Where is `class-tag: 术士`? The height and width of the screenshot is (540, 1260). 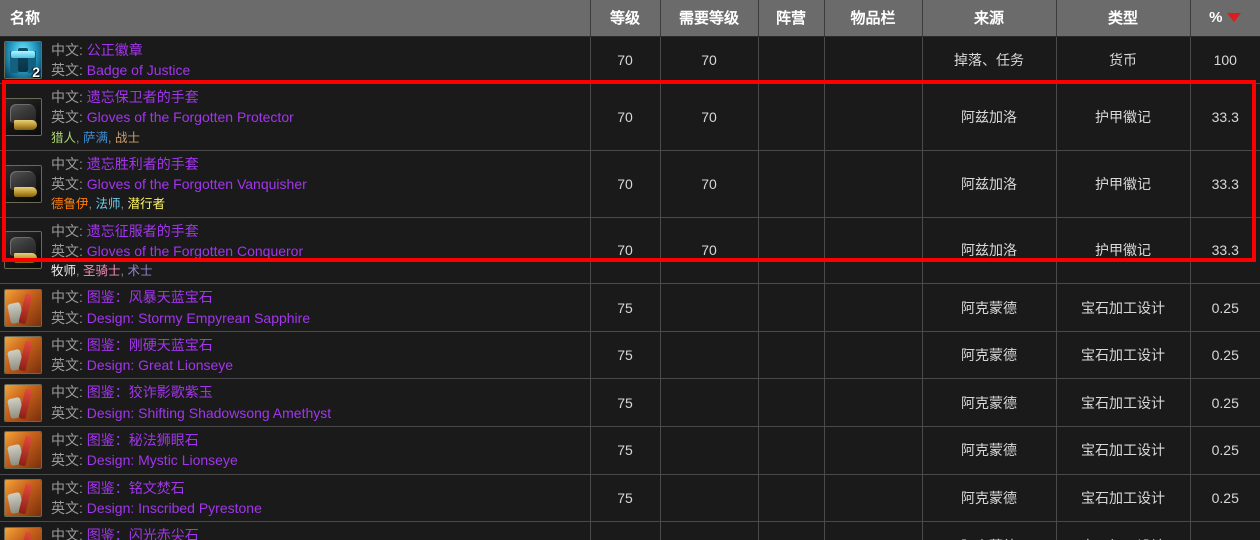 class-tag: 术士 is located at coordinates (139, 271).